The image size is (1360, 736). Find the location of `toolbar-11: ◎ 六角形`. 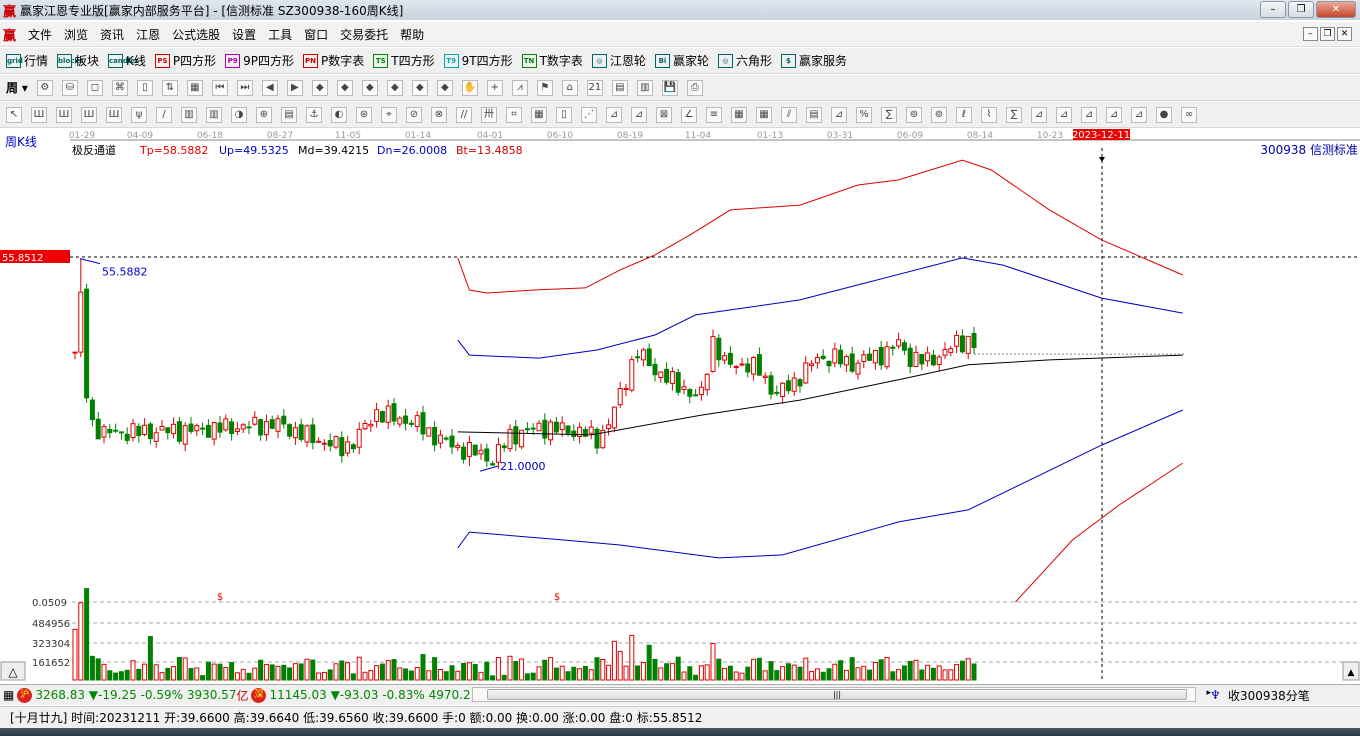

toolbar-11: ◎ 六角形 is located at coordinates (744, 60).